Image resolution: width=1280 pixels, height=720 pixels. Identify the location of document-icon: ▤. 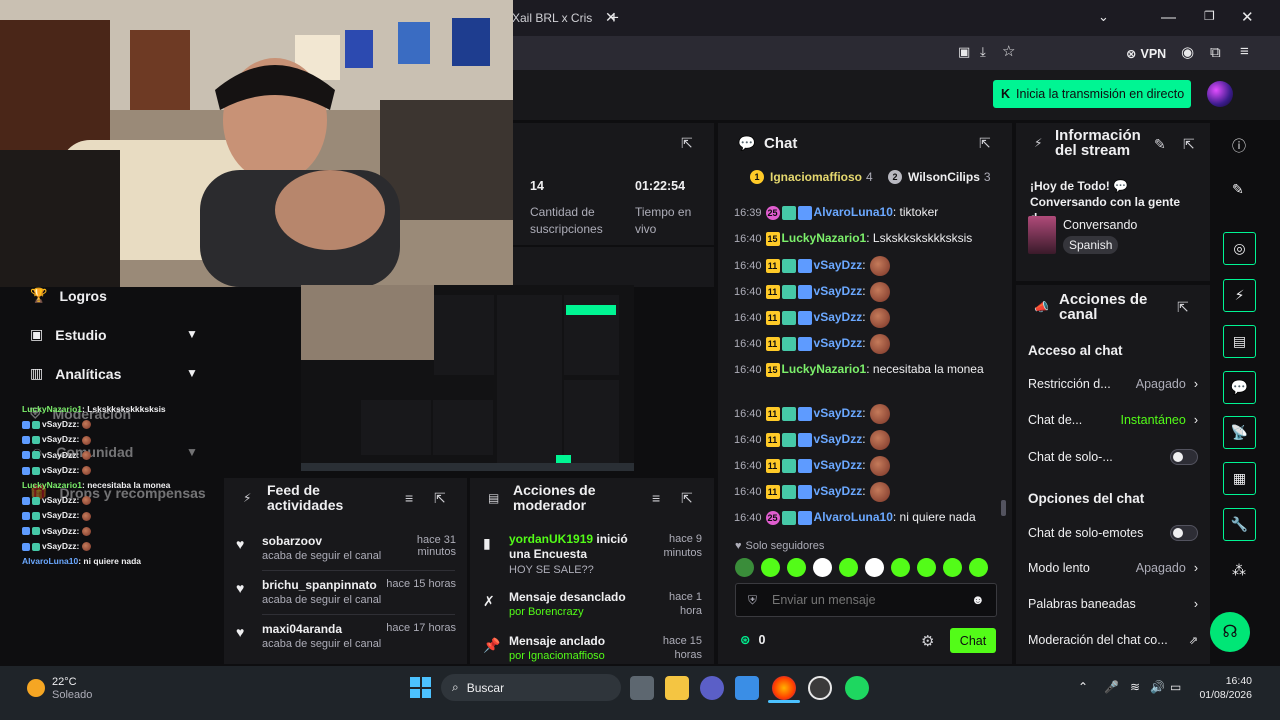
(1239, 341).